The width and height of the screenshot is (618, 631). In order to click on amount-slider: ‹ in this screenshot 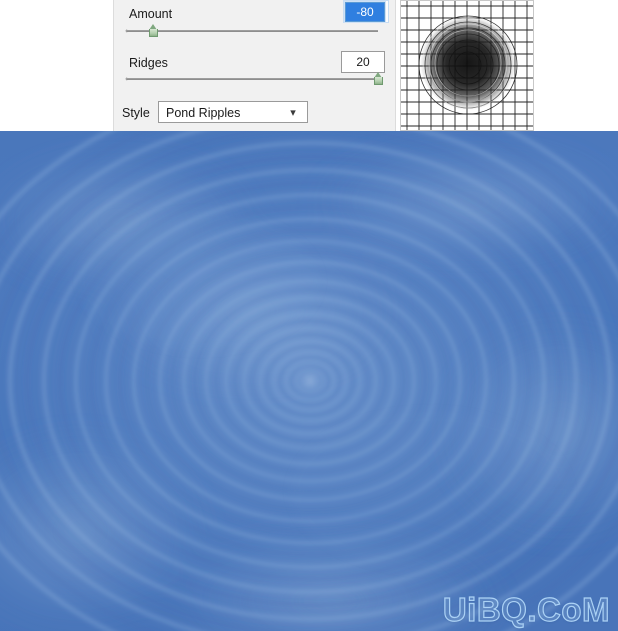, I will do `click(251, 31)`.